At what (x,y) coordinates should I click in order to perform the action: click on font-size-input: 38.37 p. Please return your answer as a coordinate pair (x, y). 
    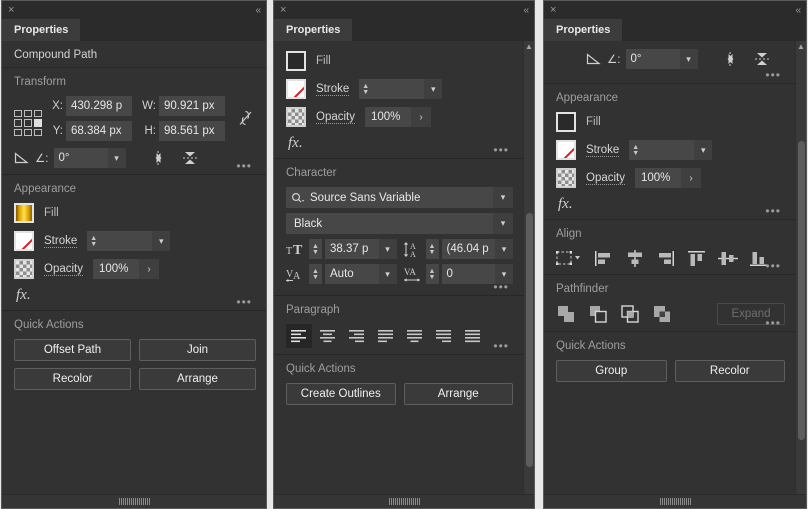
    Looking at the image, I should click on (352, 249).